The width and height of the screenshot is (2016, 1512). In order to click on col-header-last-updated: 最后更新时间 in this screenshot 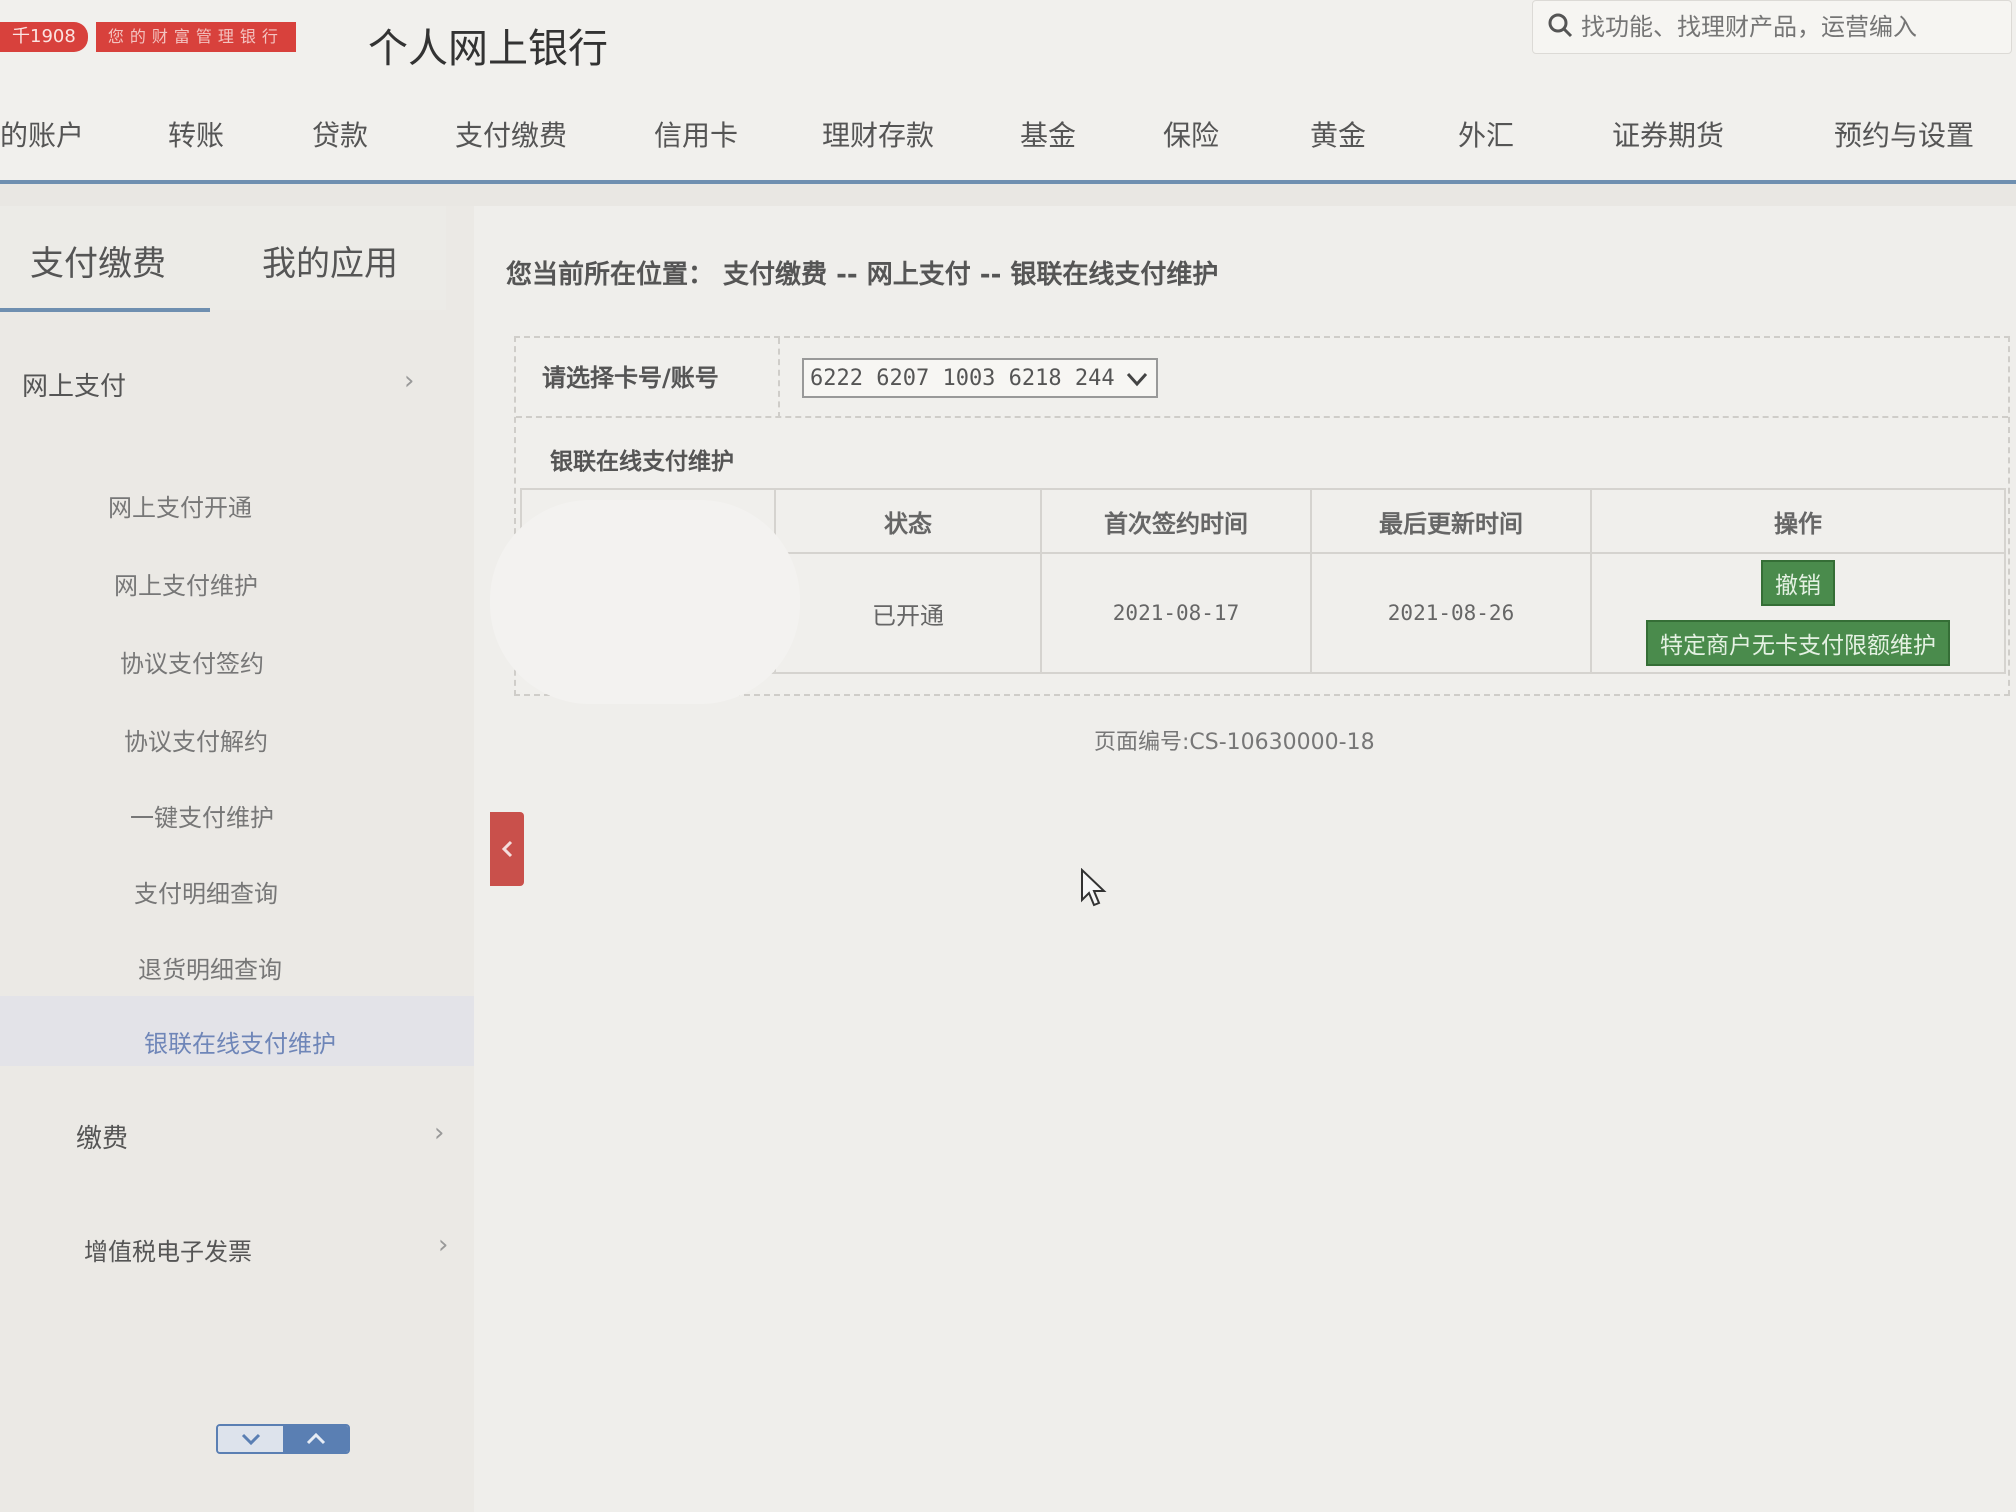, I will do `click(1451, 521)`.